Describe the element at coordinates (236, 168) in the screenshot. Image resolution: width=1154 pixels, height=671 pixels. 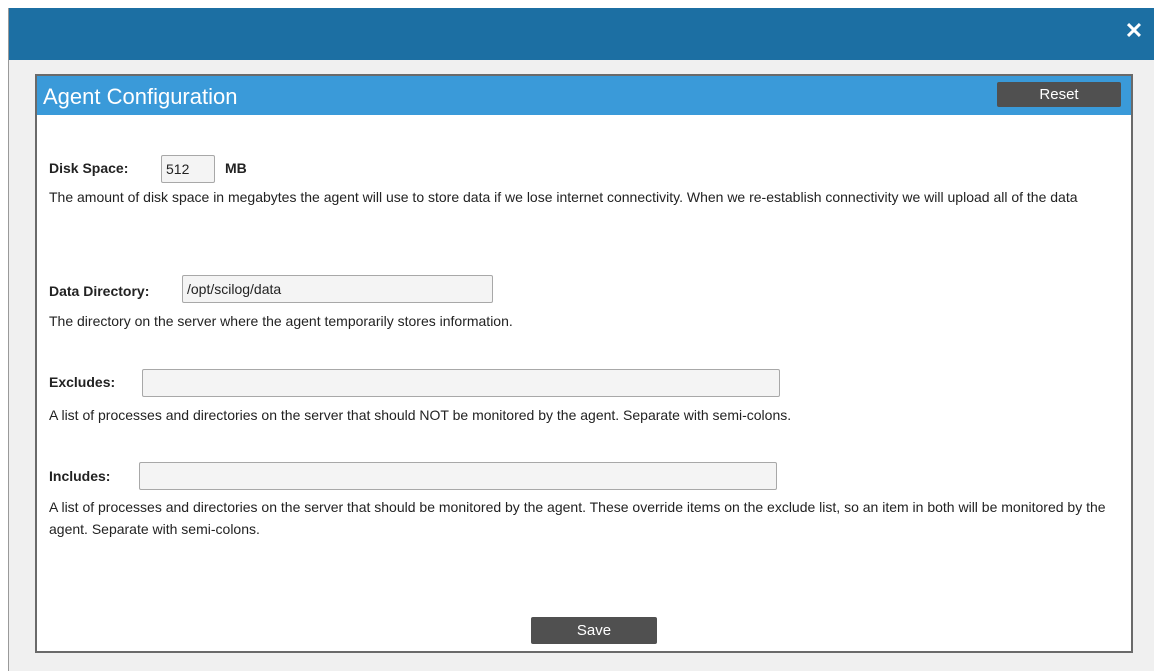
I see `disk-space-unit: MB` at that location.